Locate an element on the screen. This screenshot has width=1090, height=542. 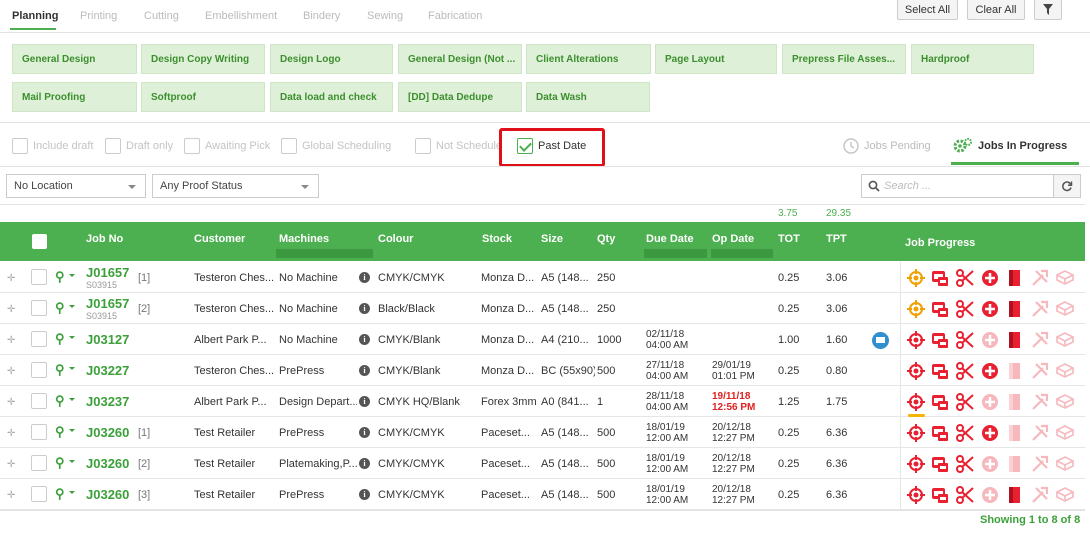
tab-printing: Printing is located at coordinates (98, 16).